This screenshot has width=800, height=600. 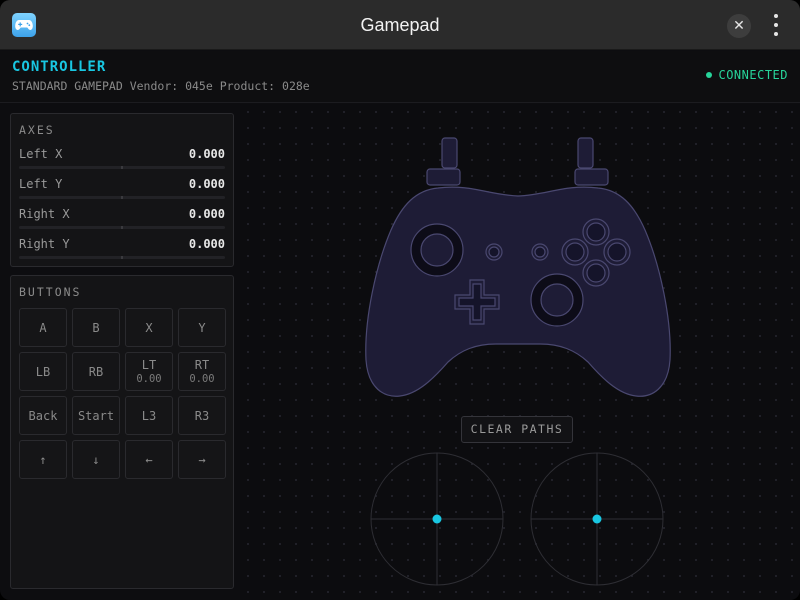 I want to click on back-button-inner, so click(x=494, y=252).